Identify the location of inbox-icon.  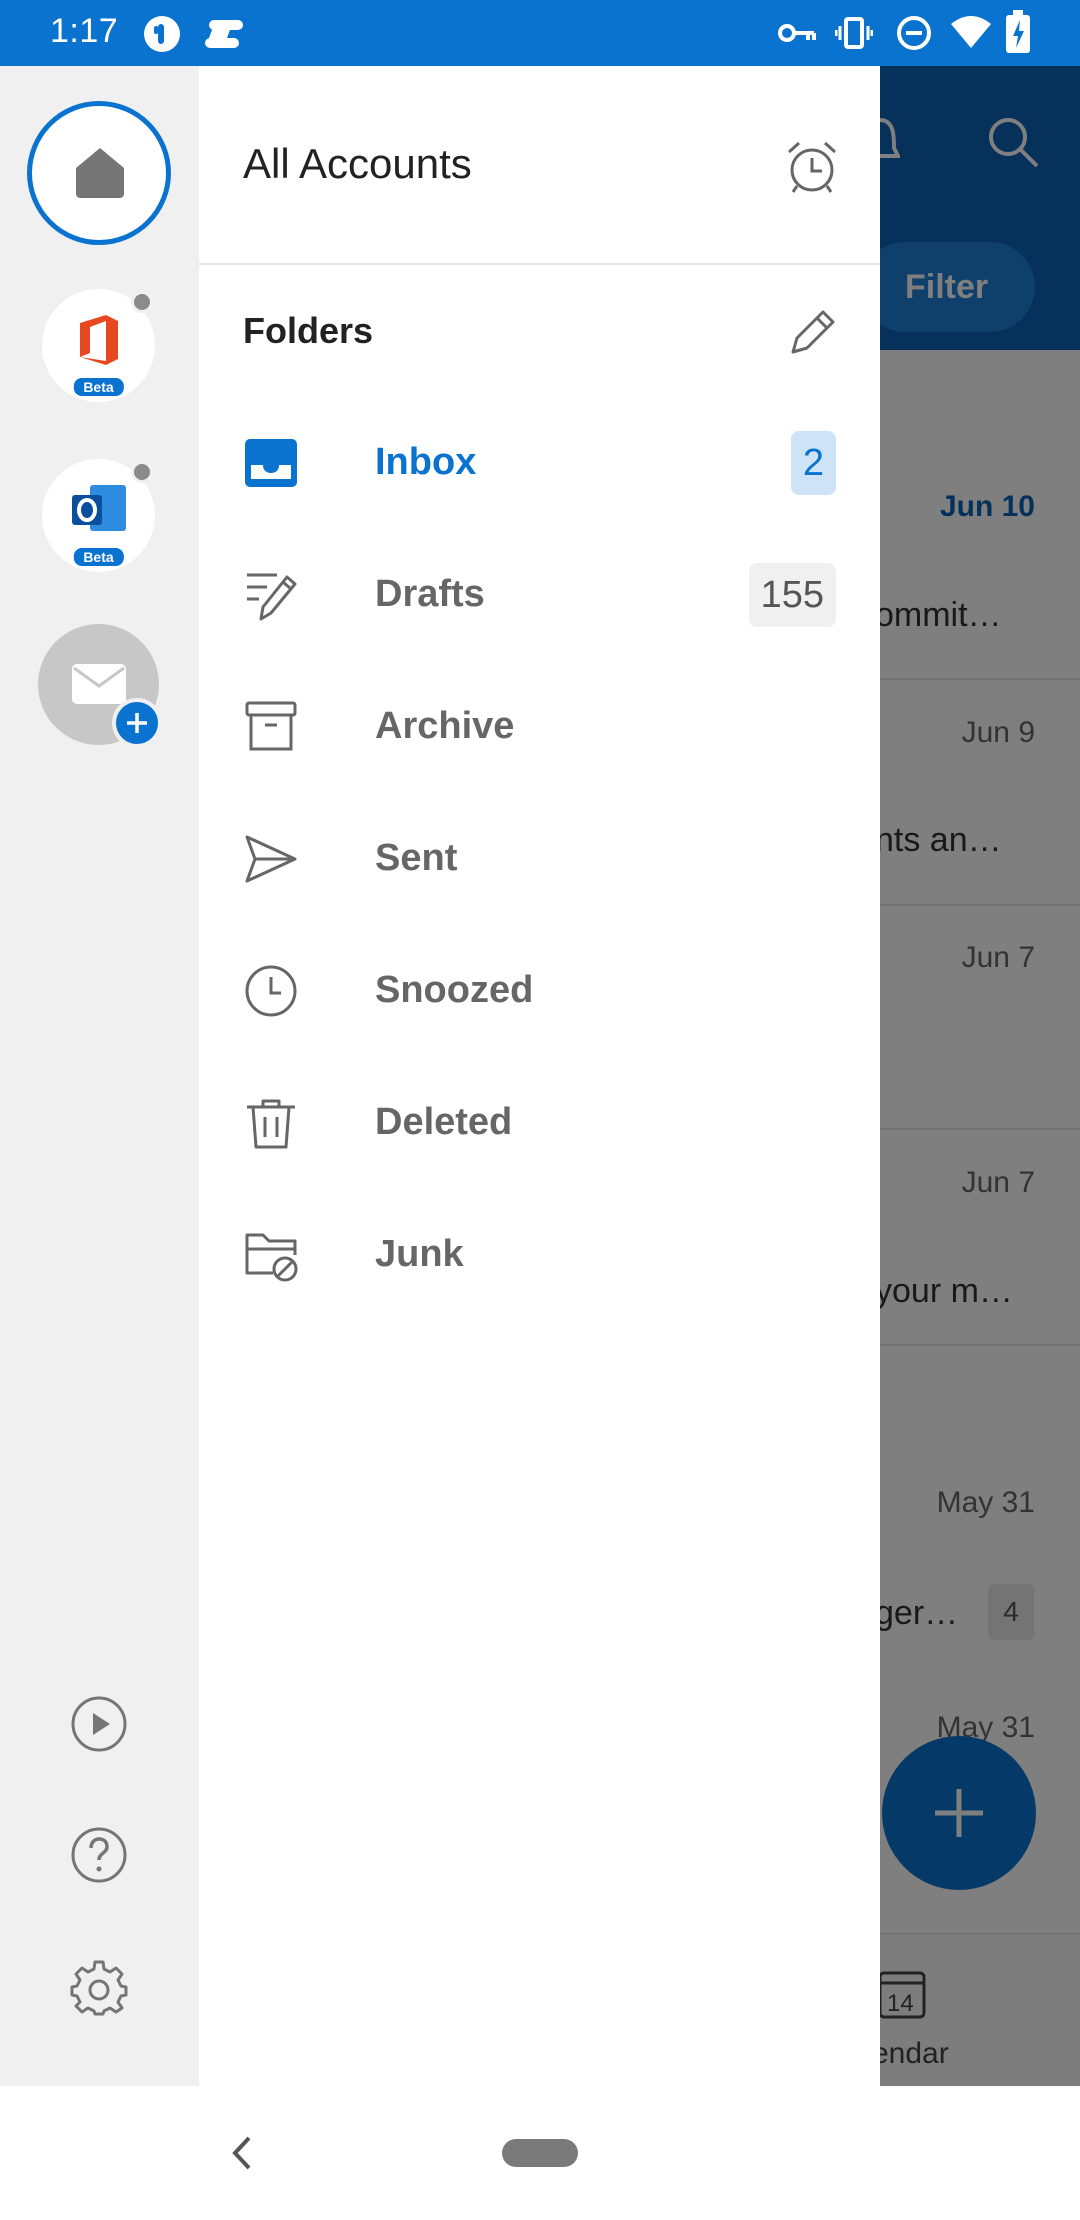
(271, 463).